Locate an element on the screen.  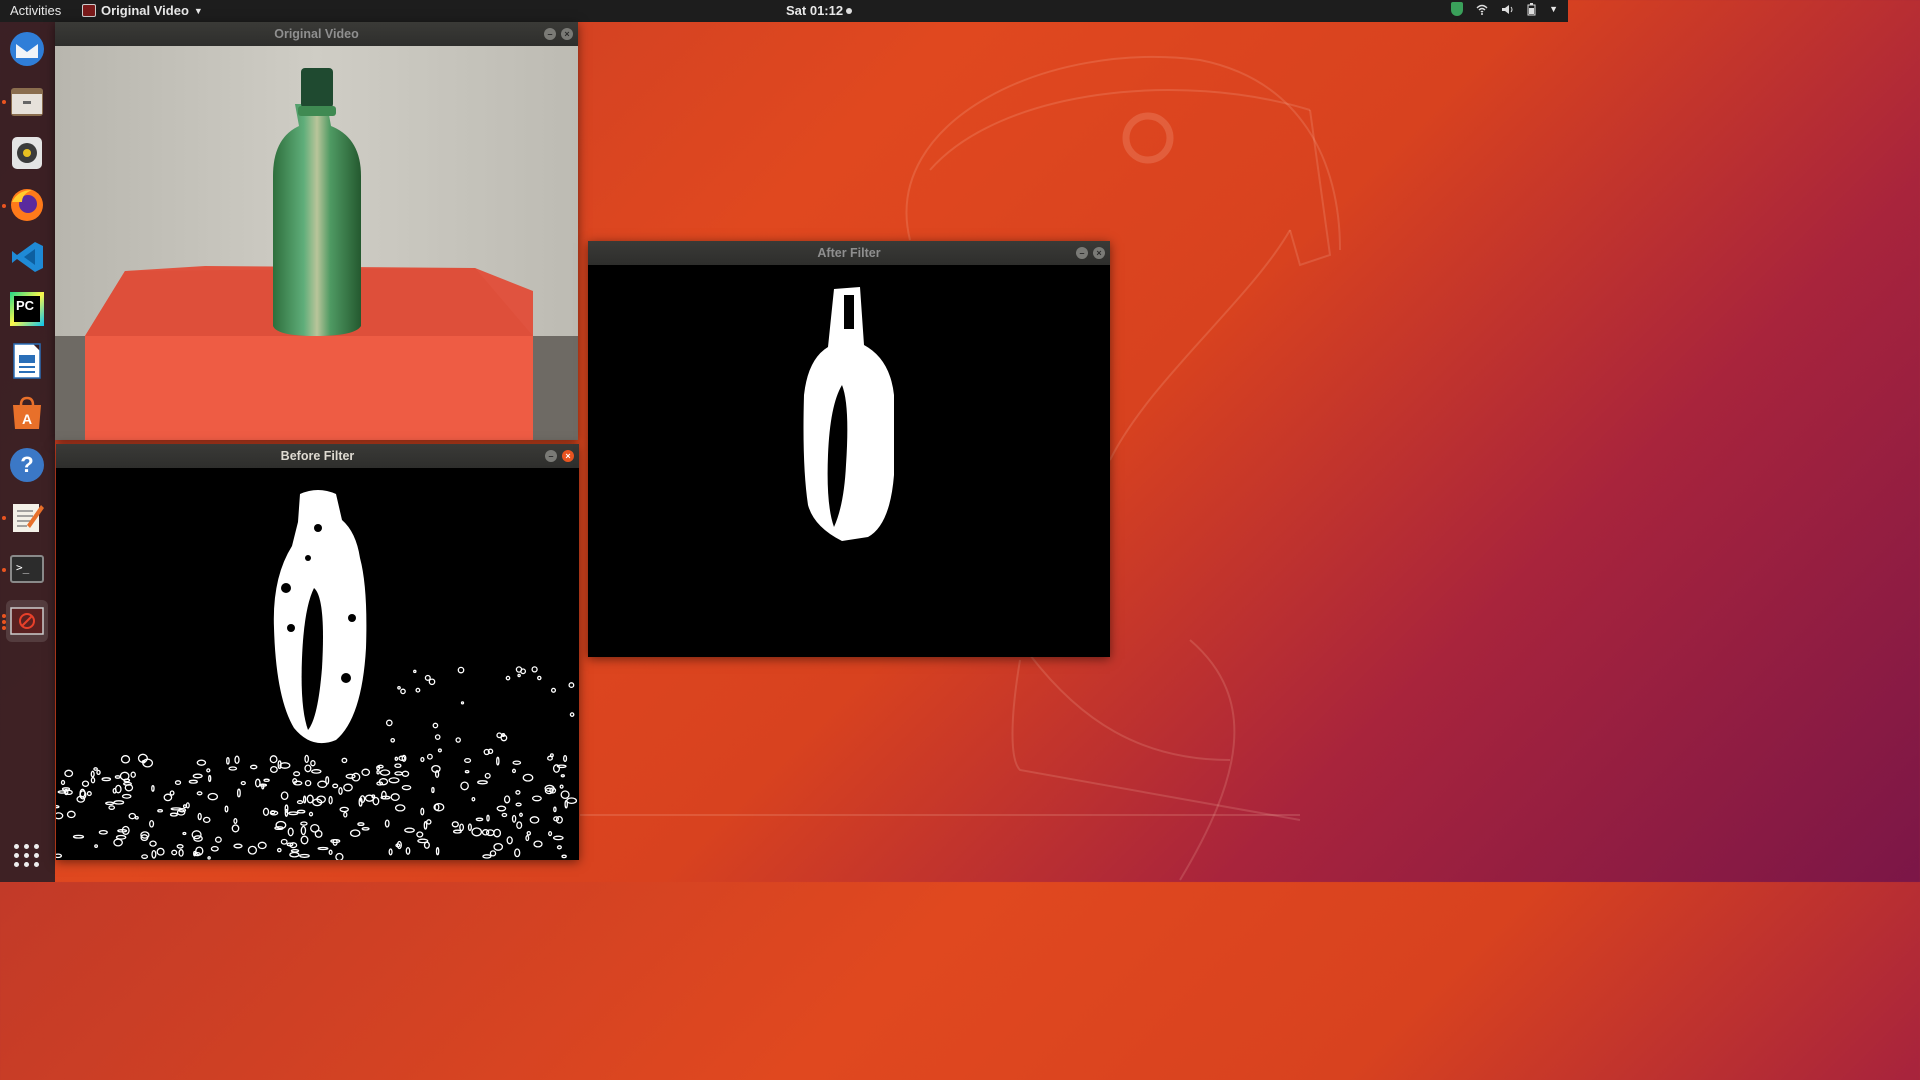
chevron-down-icon: ▼ is located at coordinates (198, 10).